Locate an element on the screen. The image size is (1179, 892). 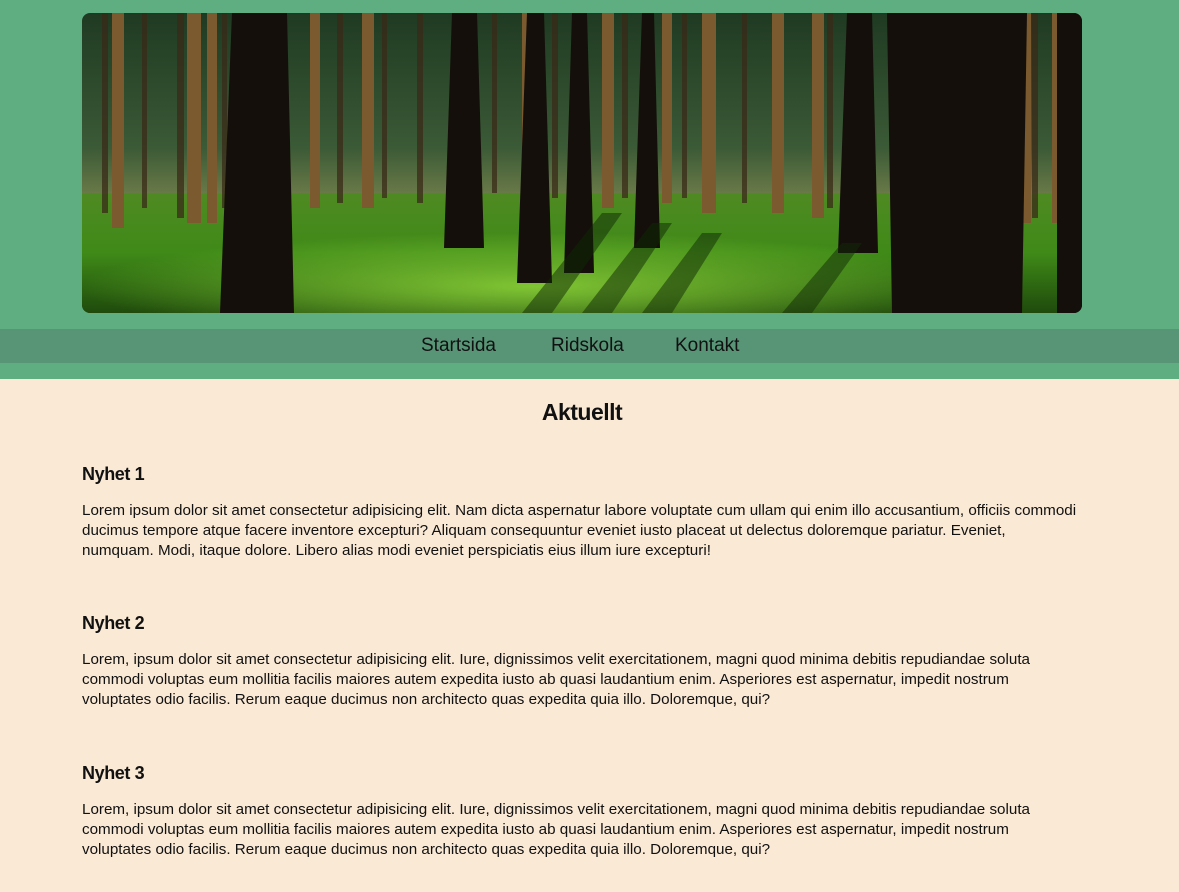
nav-item-ridskola: Ridskola is located at coordinates (587, 346).